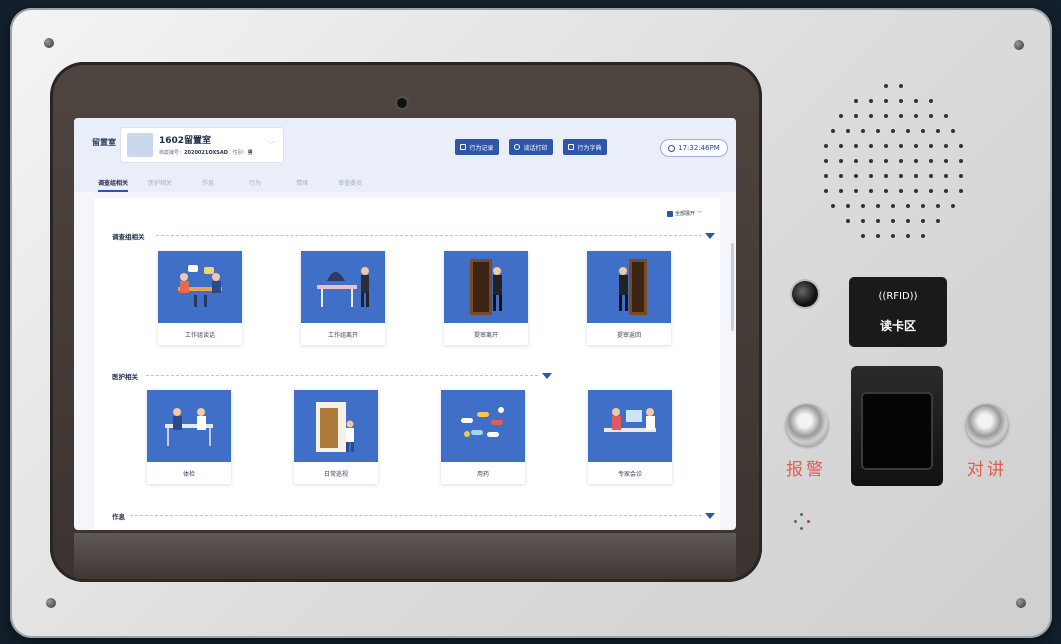 This screenshot has width=1061, height=644. Describe the element at coordinates (342, 335) in the screenshot. I see `card-label: 工作组离开` at that location.